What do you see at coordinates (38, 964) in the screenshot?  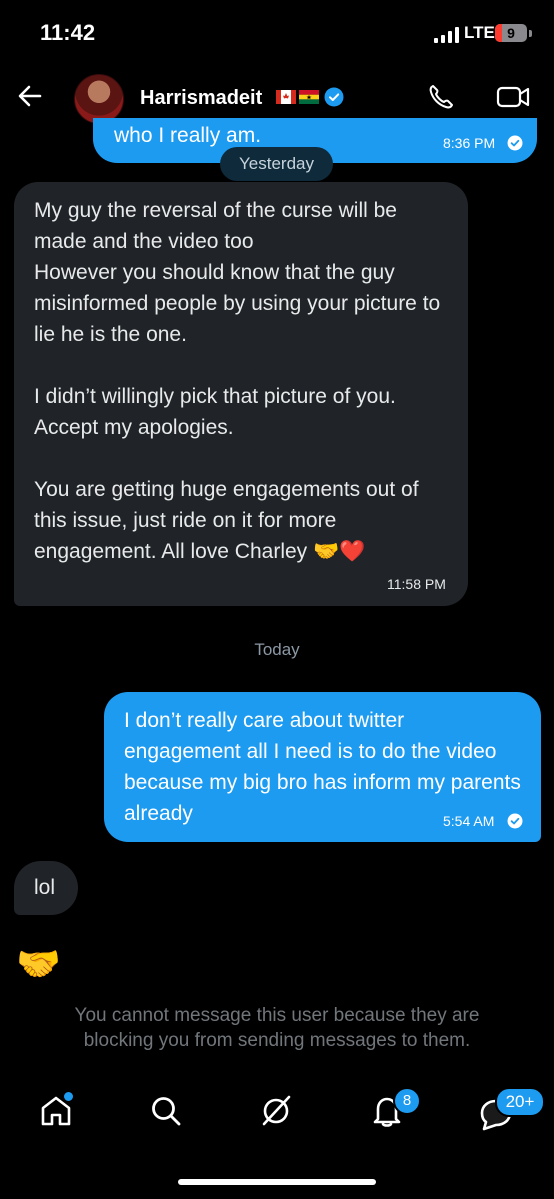 I see `message-emoji: 🤝` at bounding box center [38, 964].